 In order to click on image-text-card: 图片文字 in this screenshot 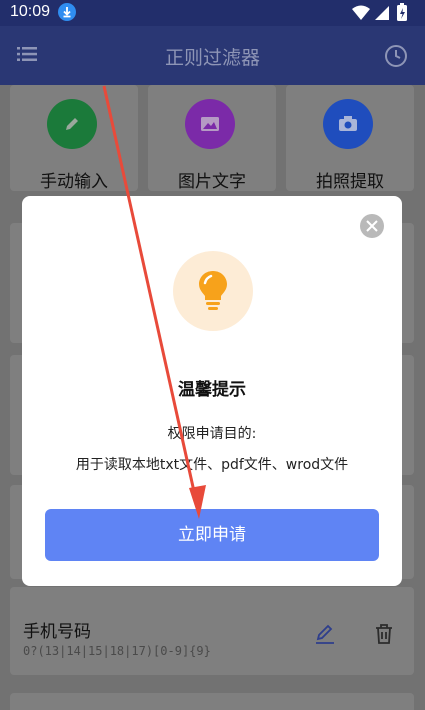, I will do `click(212, 138)`.